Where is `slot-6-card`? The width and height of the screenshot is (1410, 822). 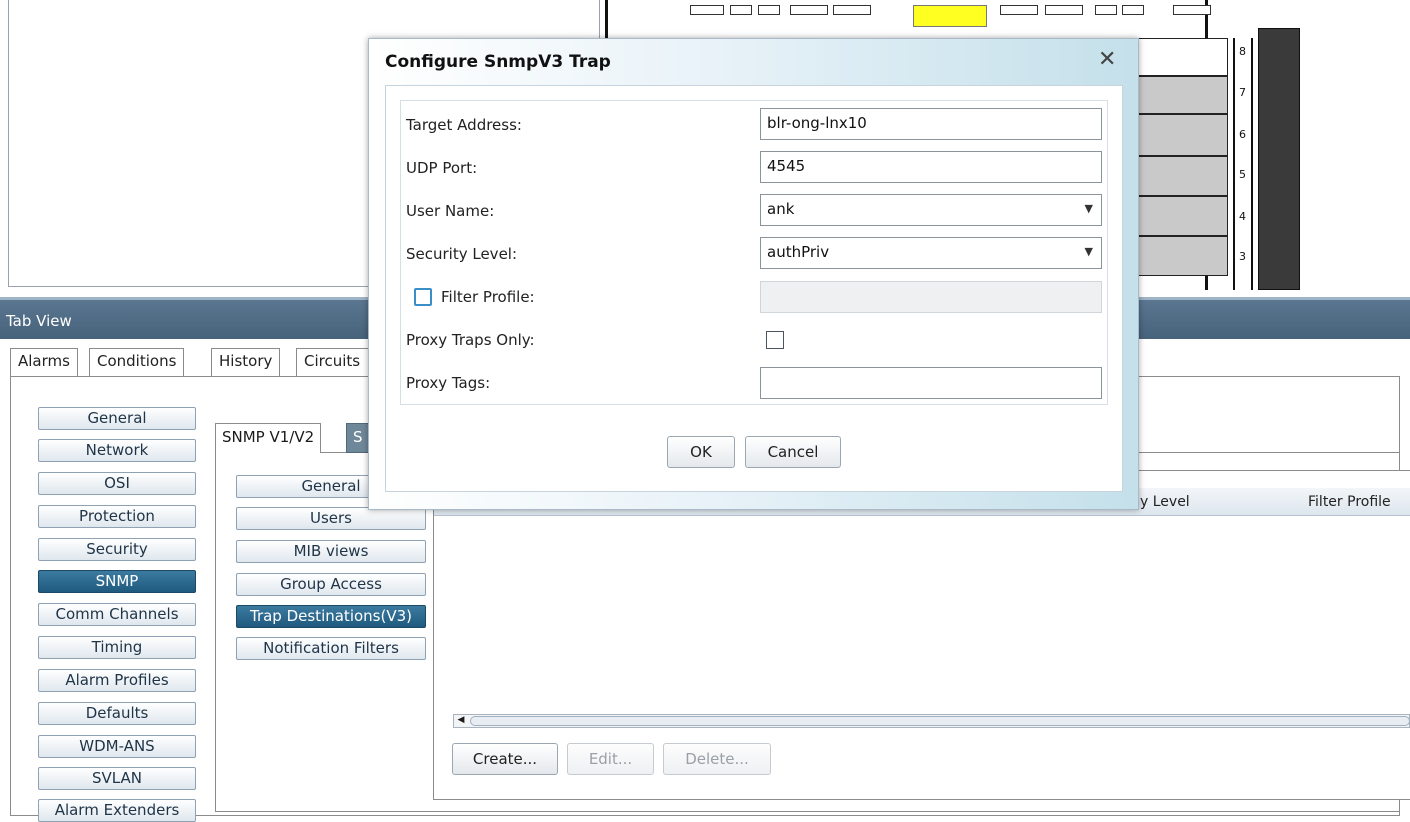
slot-6-card is located at coordinates (1183, 135).